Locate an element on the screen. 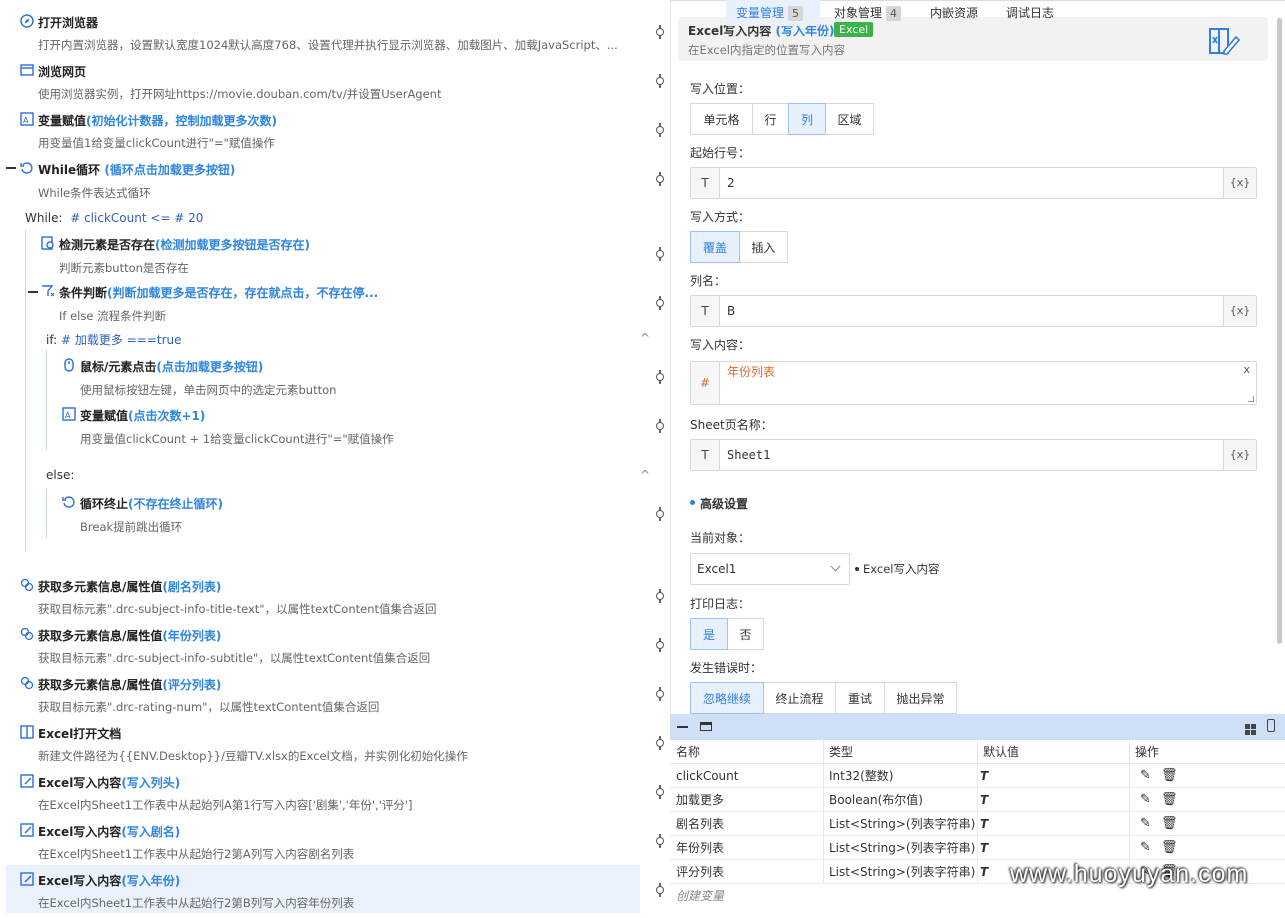 This screenshot has height=918, width=1285. step-get-titles: 获取多元素信息/属性值(剧名列表) is located at coordinates (129, 586).